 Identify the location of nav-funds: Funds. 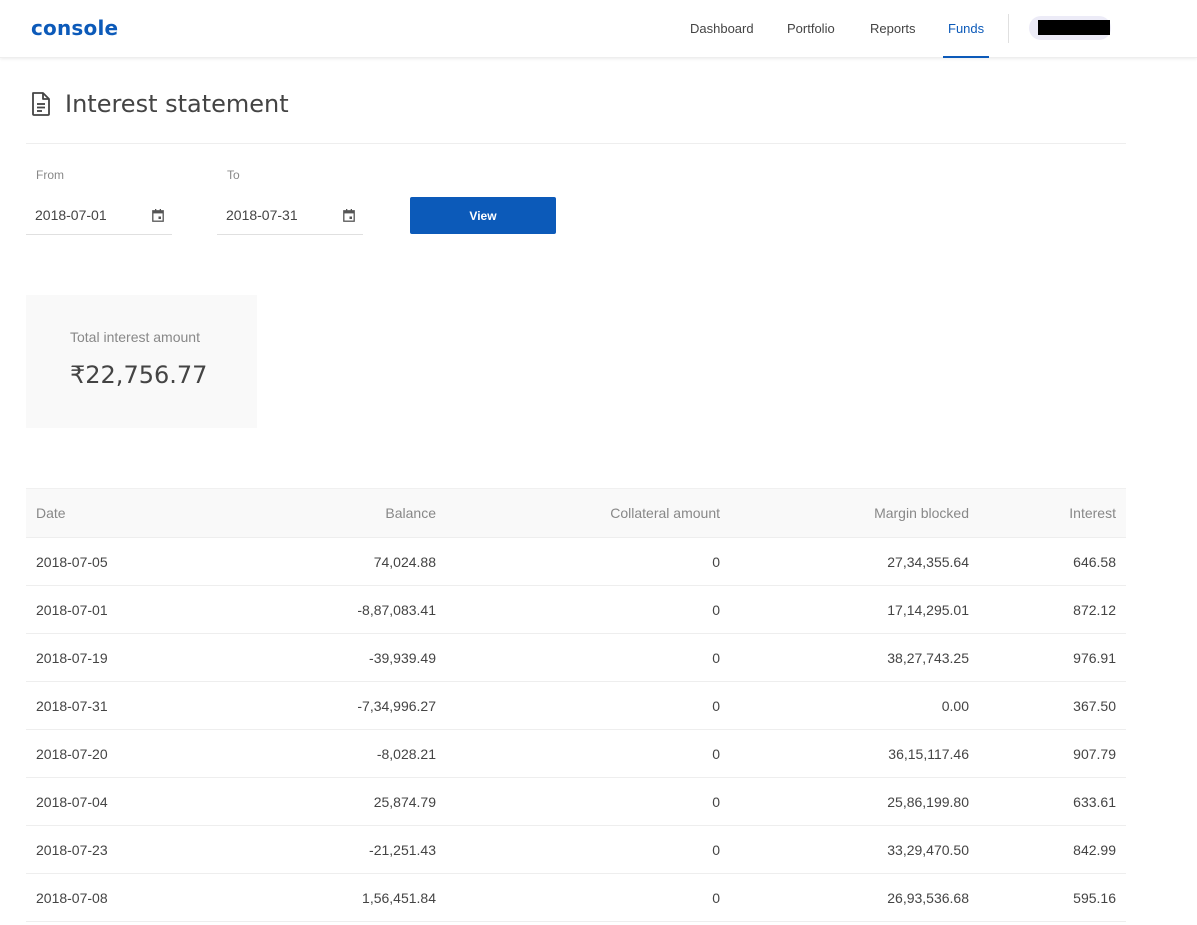
(966, 29).